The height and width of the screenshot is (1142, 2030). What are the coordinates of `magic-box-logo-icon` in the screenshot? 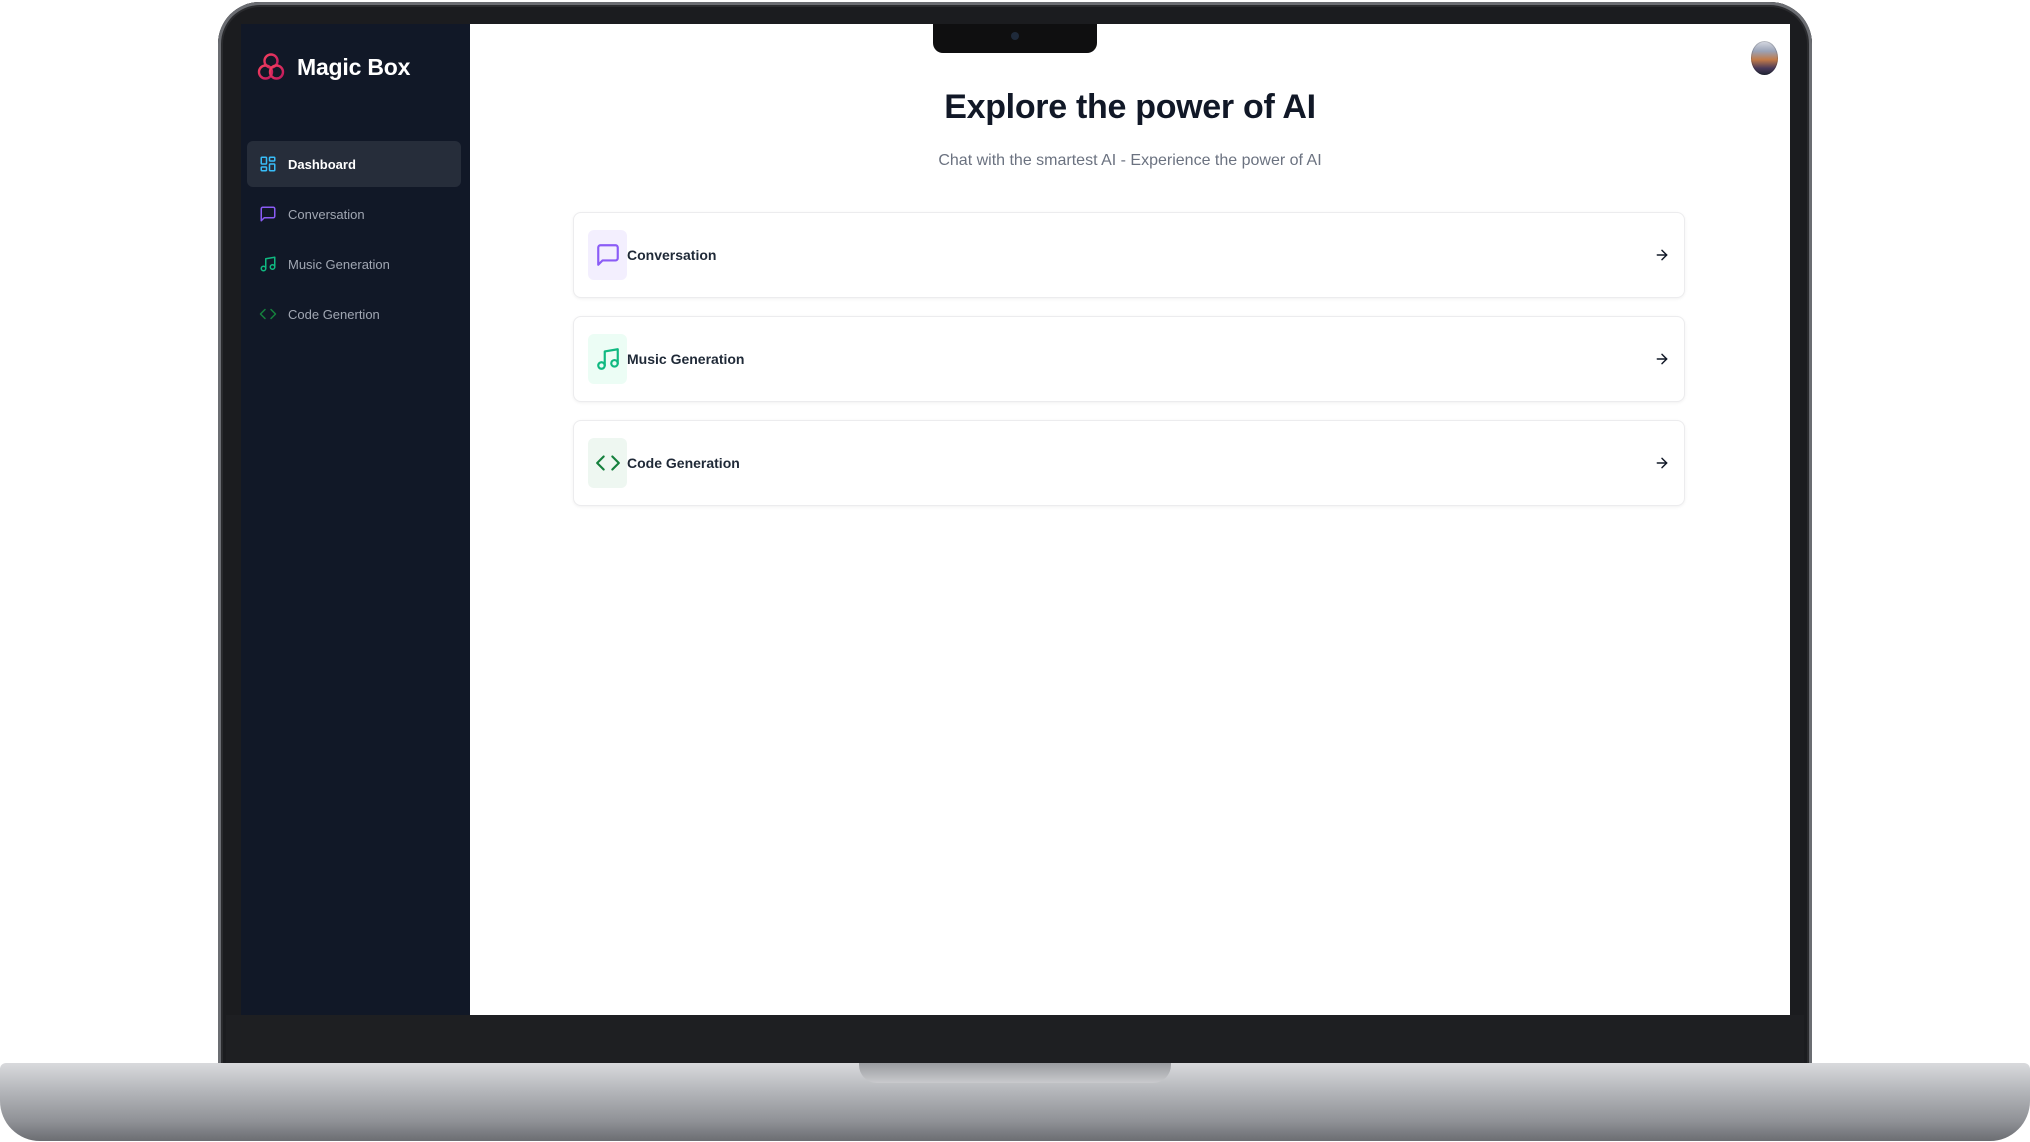 It's located at (271, 66).